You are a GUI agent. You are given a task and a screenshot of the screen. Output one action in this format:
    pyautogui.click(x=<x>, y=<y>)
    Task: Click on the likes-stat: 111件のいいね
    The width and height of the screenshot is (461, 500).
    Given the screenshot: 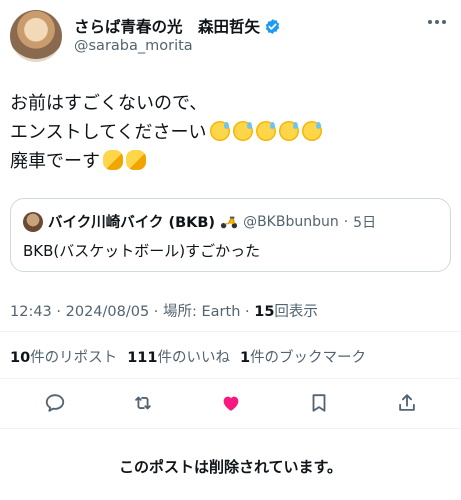 What is the action you would take?
    pyautogui.click(x=178, y=356)
    